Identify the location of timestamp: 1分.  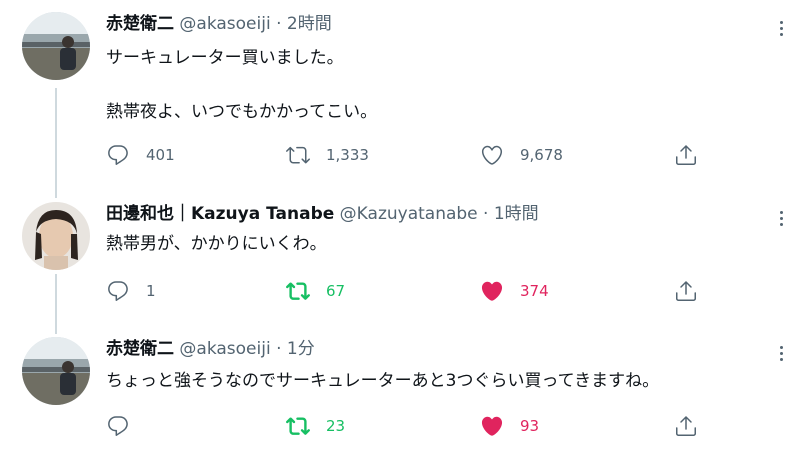
(301, 349).